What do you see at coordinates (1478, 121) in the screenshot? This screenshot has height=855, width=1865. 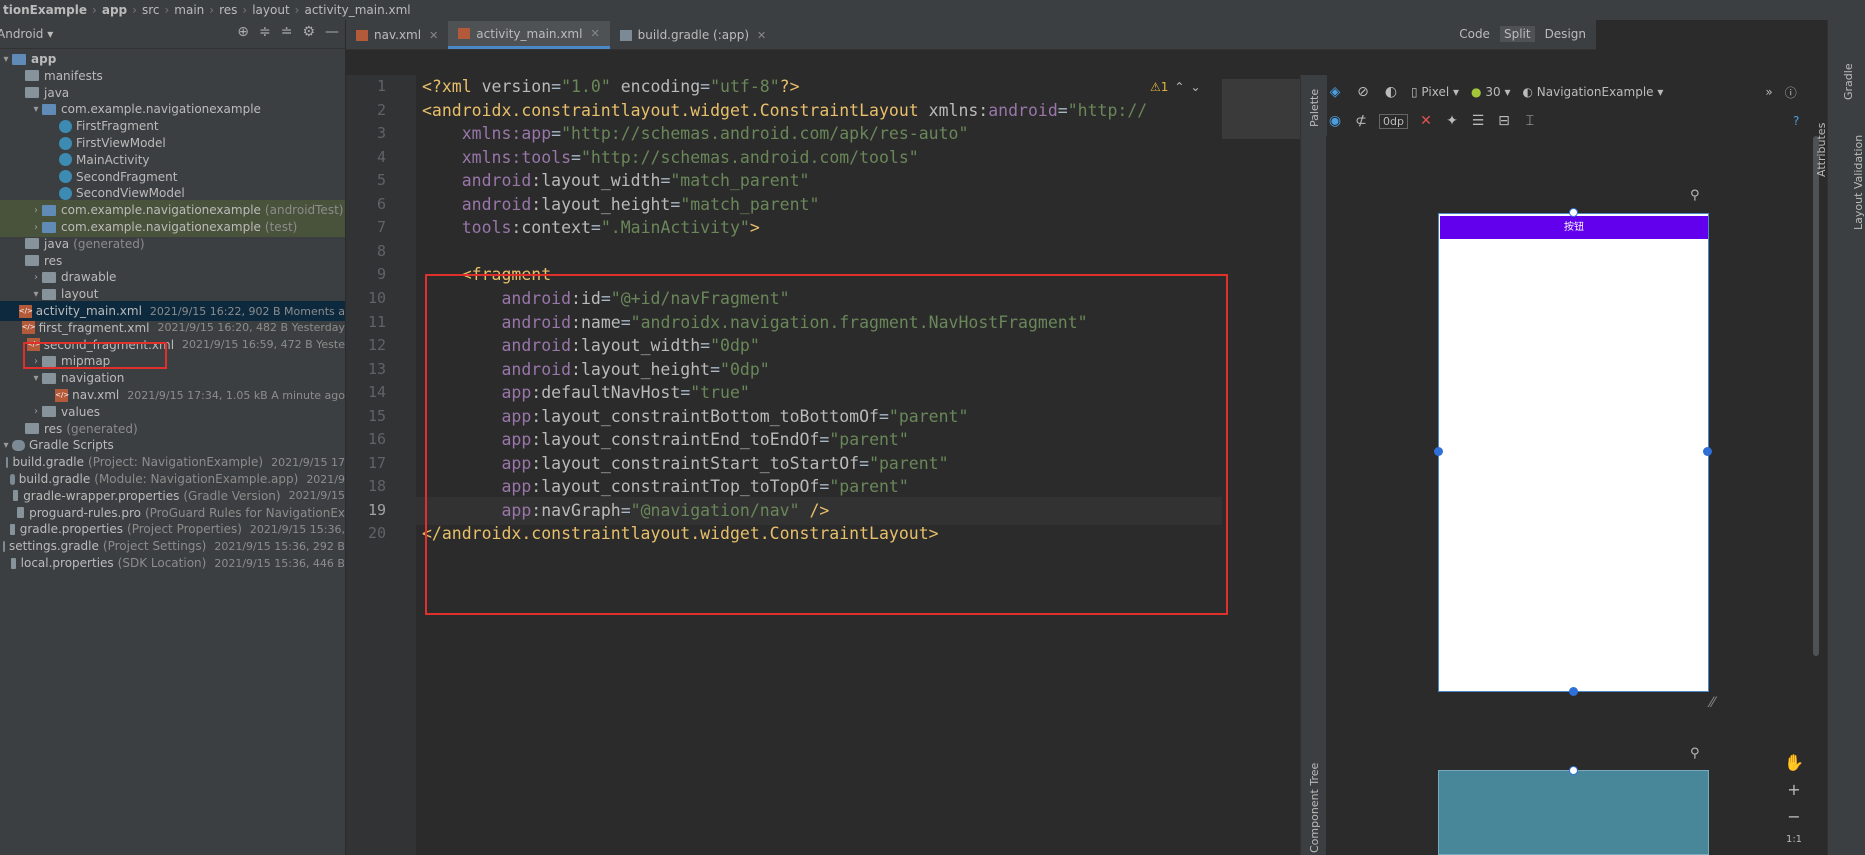 I see `pack-icon: ☰` at bounding box center [1478, 121].